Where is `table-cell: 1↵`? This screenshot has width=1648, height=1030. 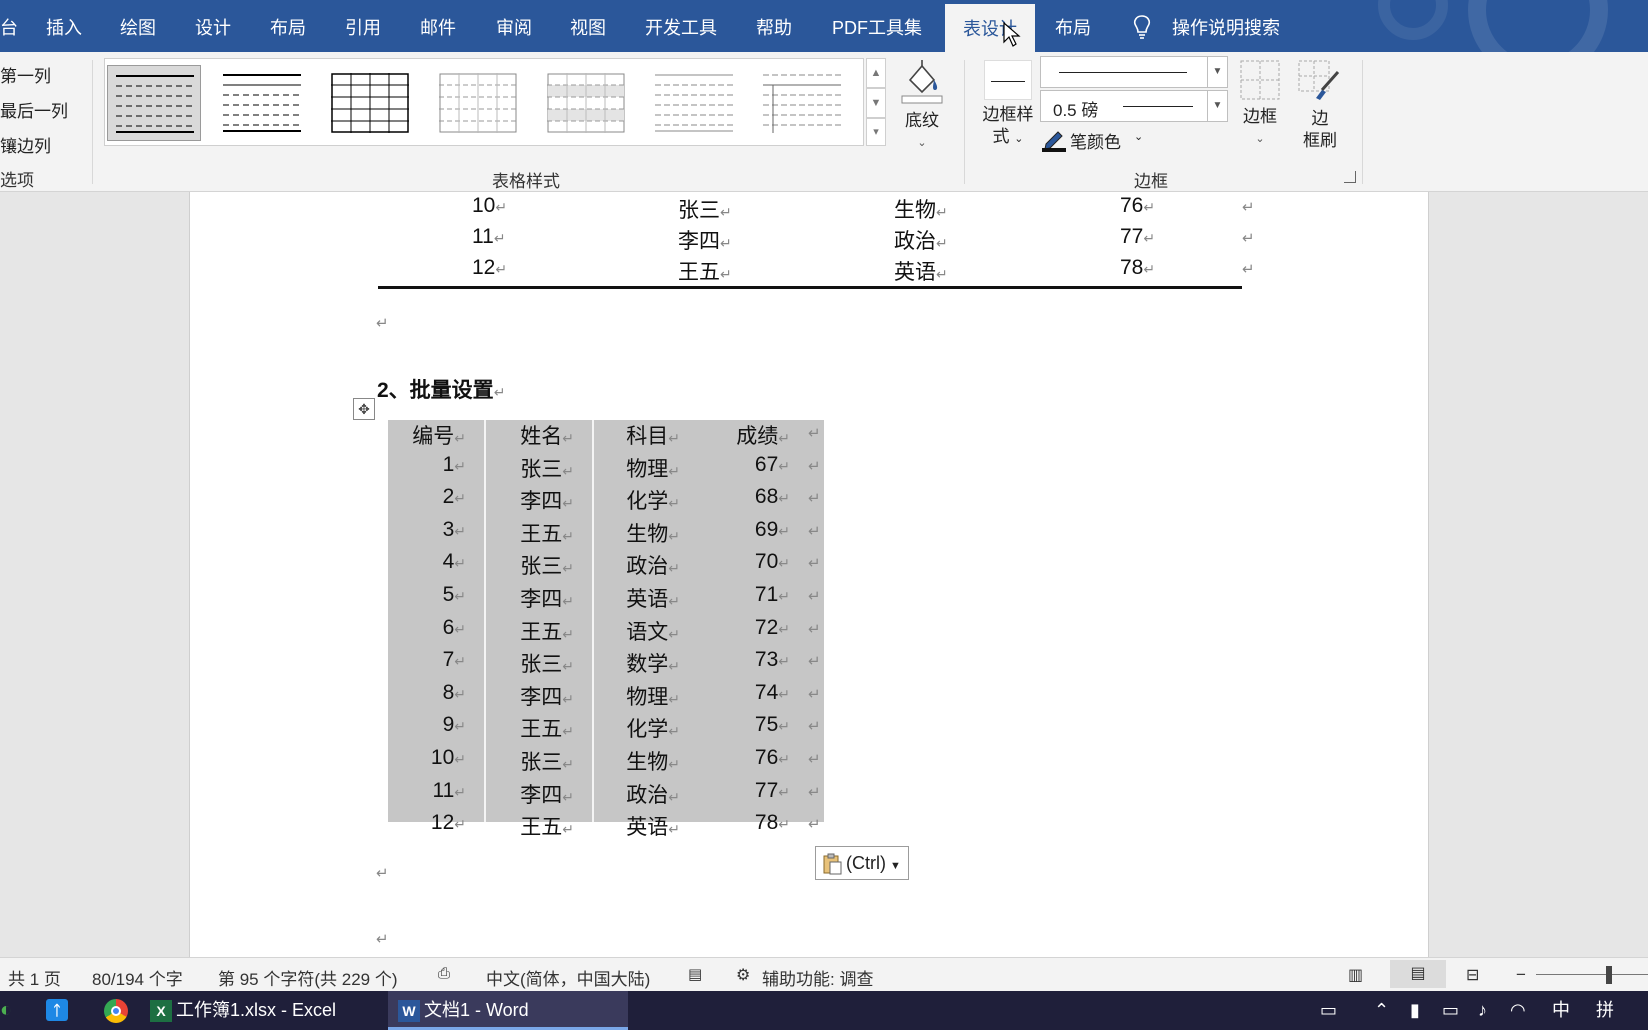
table-cell: 1↵ is located at coordinates (454, 465).